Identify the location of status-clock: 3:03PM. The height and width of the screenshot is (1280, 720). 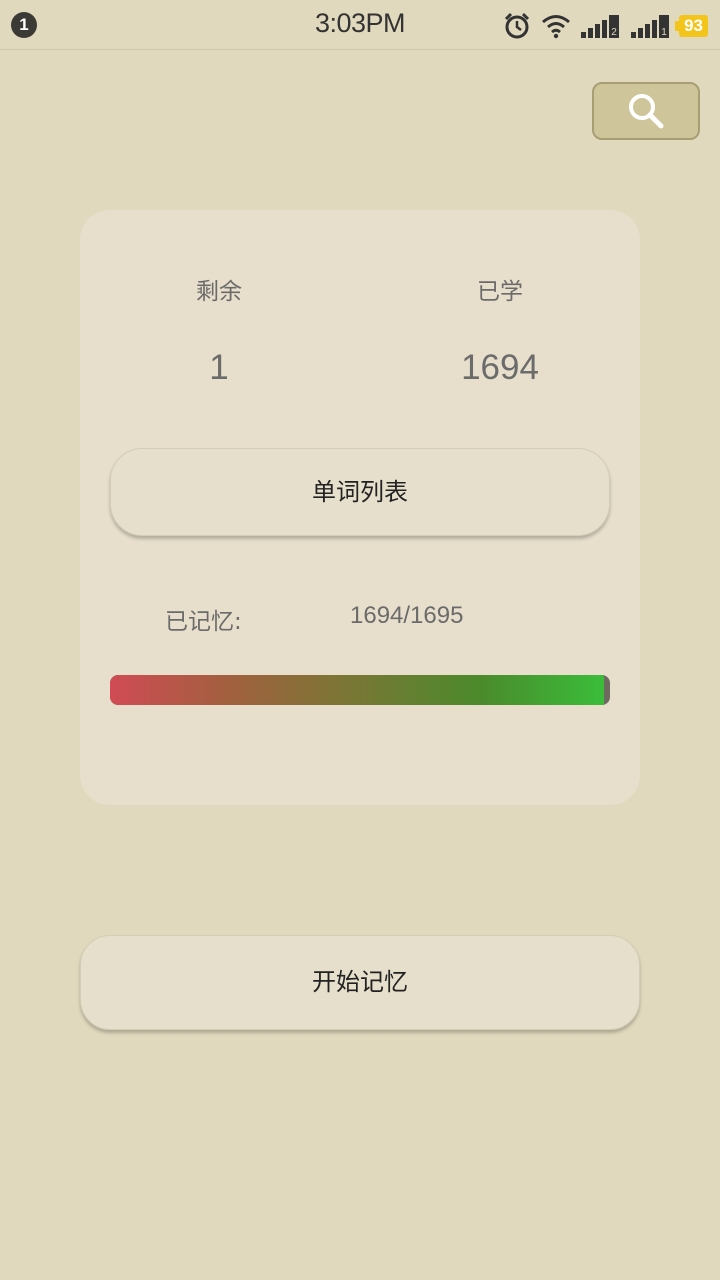
(360, 23).